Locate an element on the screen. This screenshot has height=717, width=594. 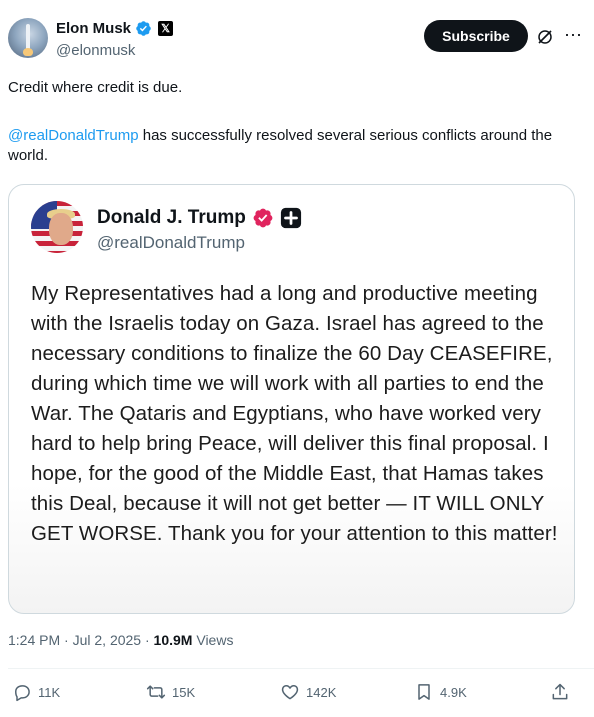
post-time: 1:24 PM is located at coordinates (34, 640).